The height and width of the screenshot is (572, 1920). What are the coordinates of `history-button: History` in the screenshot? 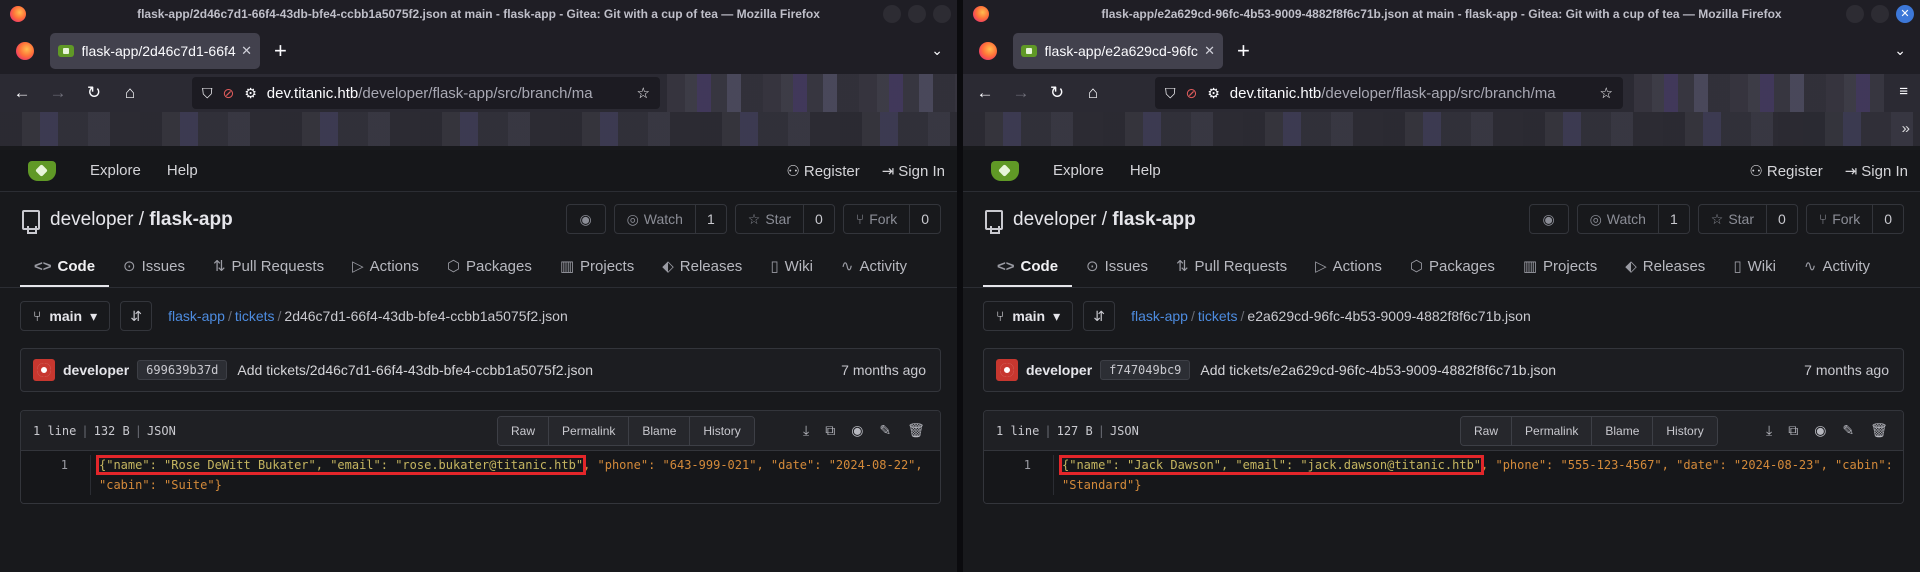 It's located at (722, 431).